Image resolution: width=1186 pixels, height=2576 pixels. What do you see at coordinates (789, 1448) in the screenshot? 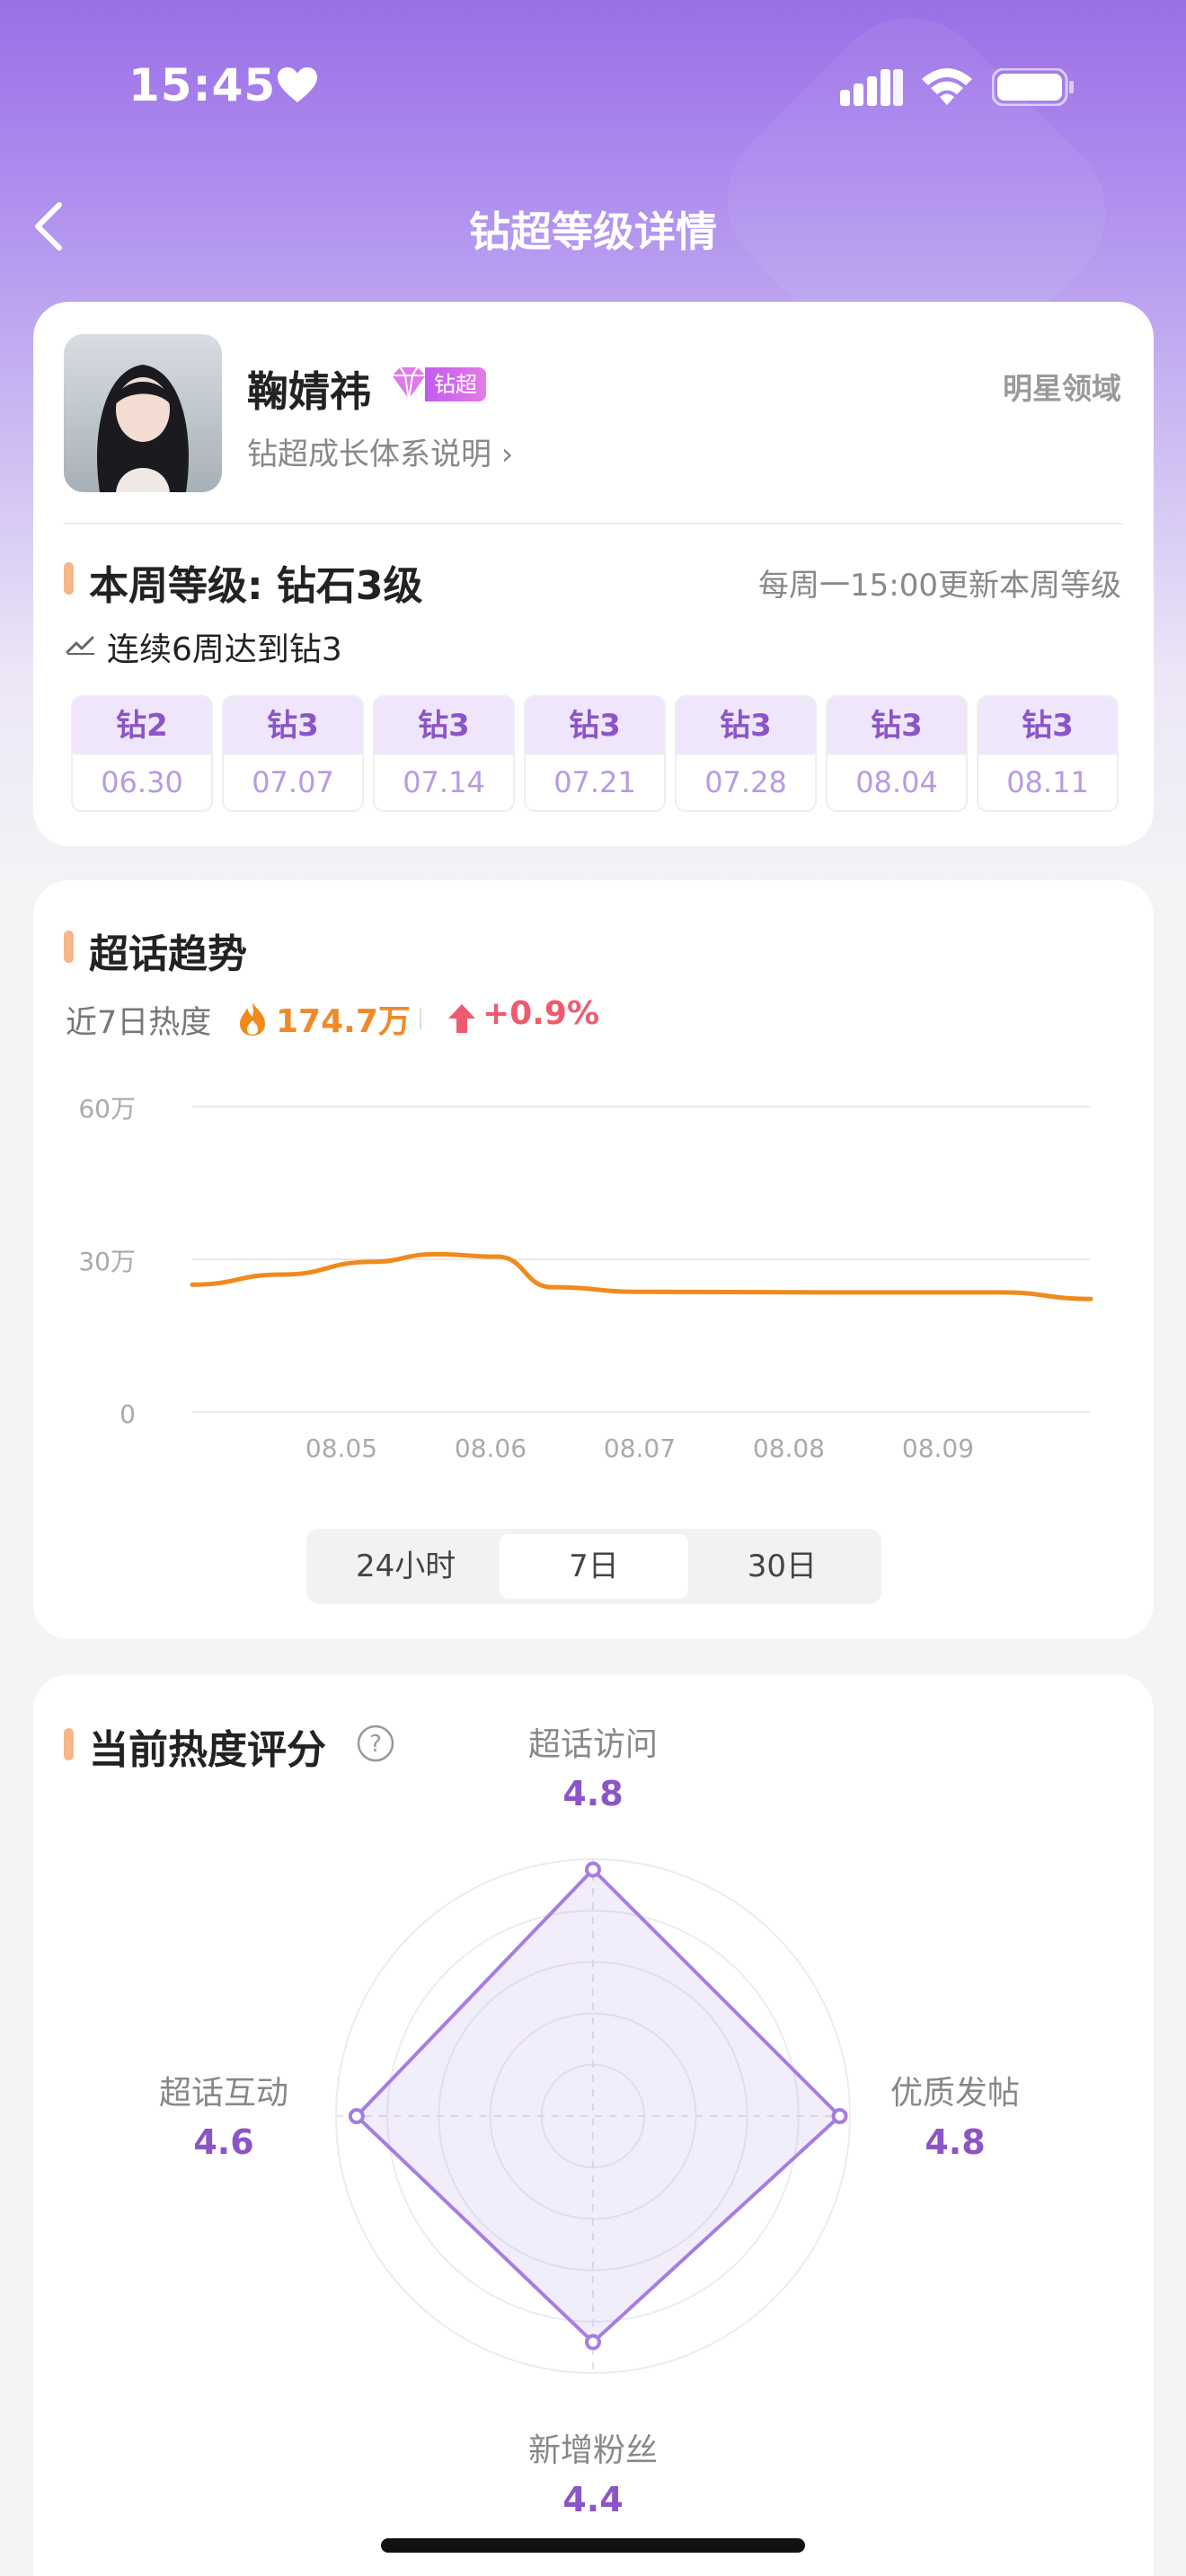
I see `x-tick-label: 08.08` at bounding box center [789, 1448].